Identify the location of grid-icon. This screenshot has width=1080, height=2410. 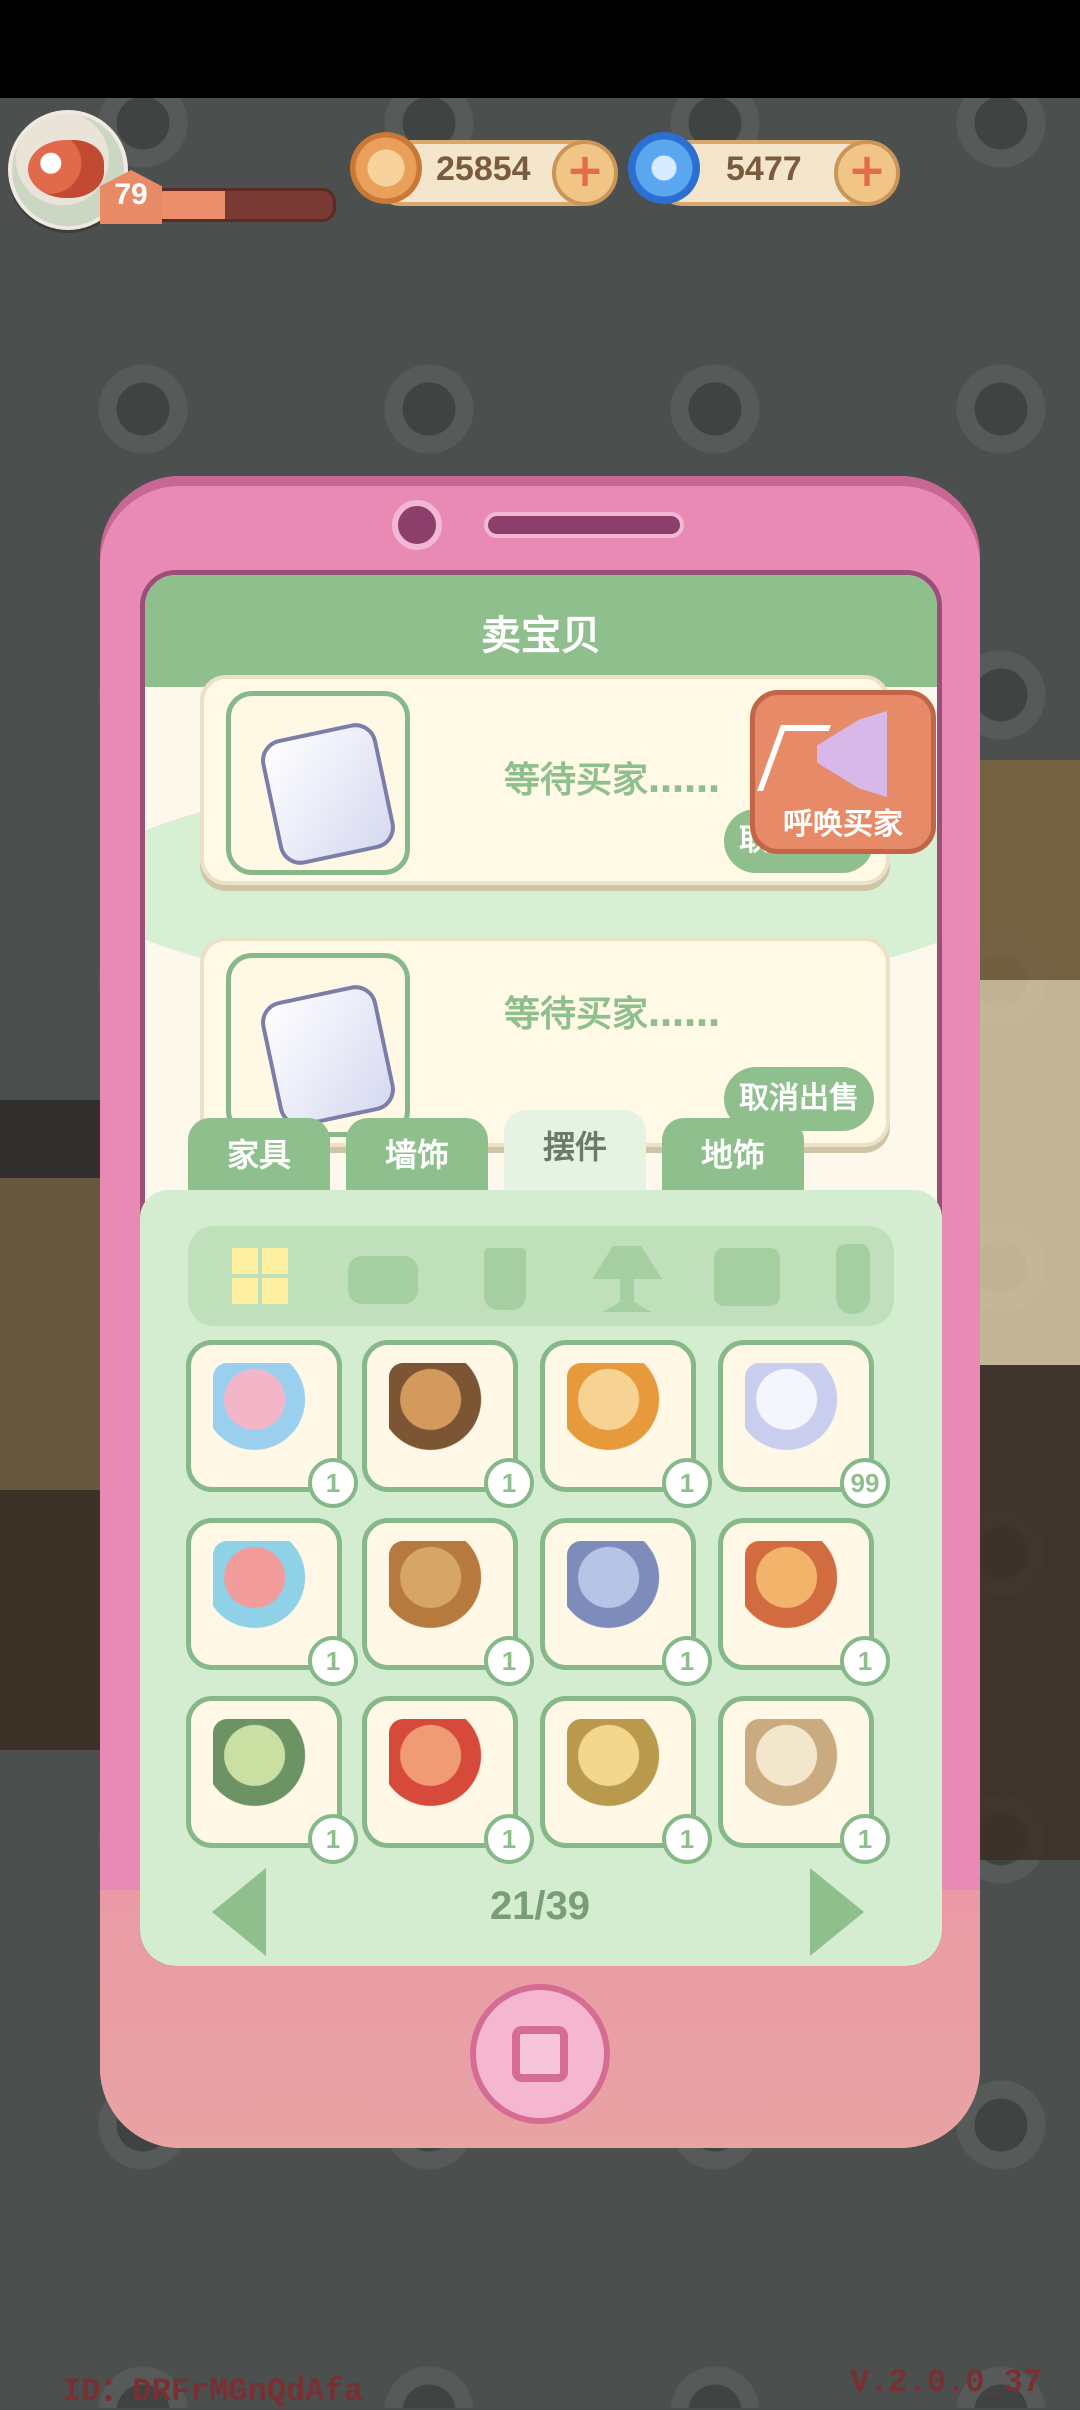
(260, 1276).